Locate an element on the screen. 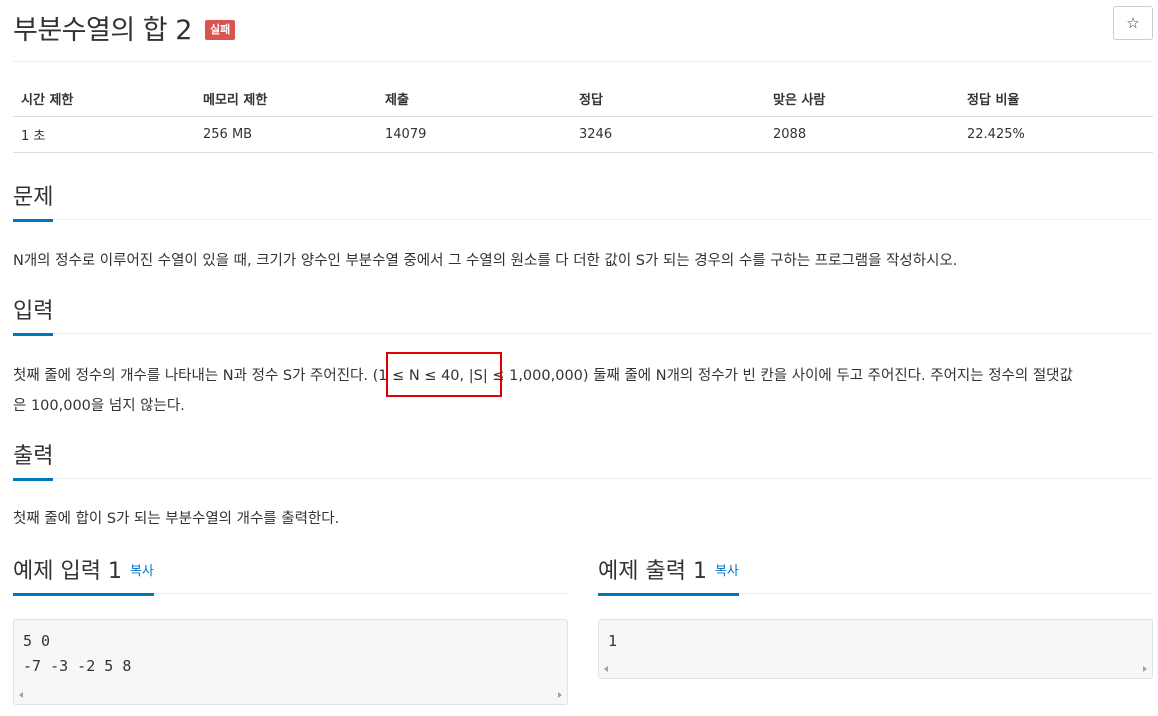 The height and width of the screenshot is (716, 1158). input-heading: 입력 is located at coordinates (33, 317).